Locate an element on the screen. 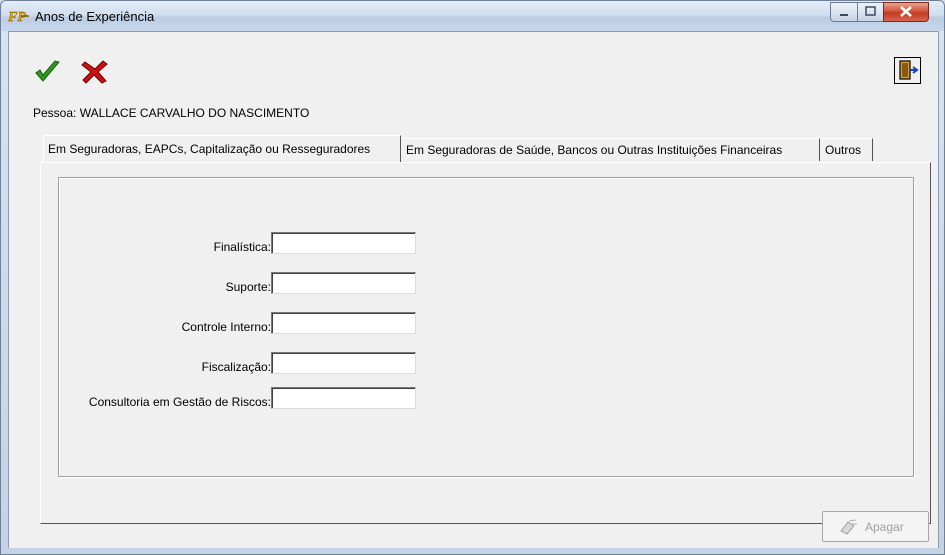  window-title: Anos de Experiência is located at coordinates (95, 16).